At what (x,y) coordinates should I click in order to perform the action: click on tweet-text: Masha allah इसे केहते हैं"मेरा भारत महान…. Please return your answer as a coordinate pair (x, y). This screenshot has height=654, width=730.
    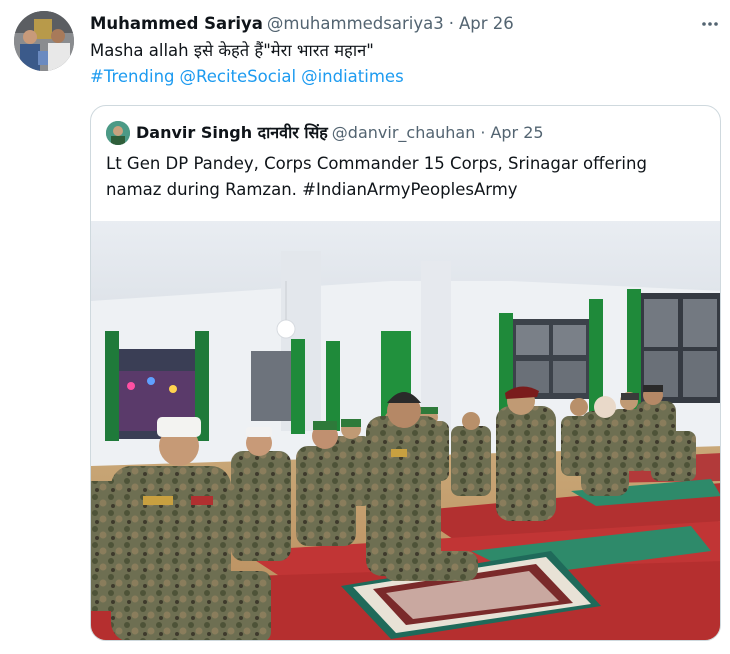
    Looking at the image, I should click on (232, 50).